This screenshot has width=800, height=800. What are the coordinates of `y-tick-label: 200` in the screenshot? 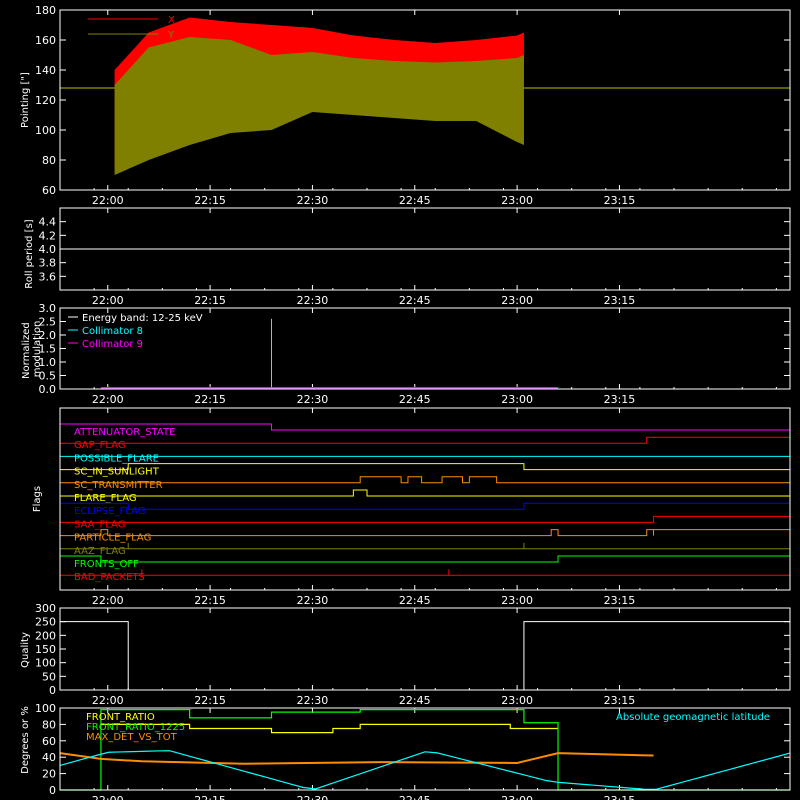 It's located at (45, 635).